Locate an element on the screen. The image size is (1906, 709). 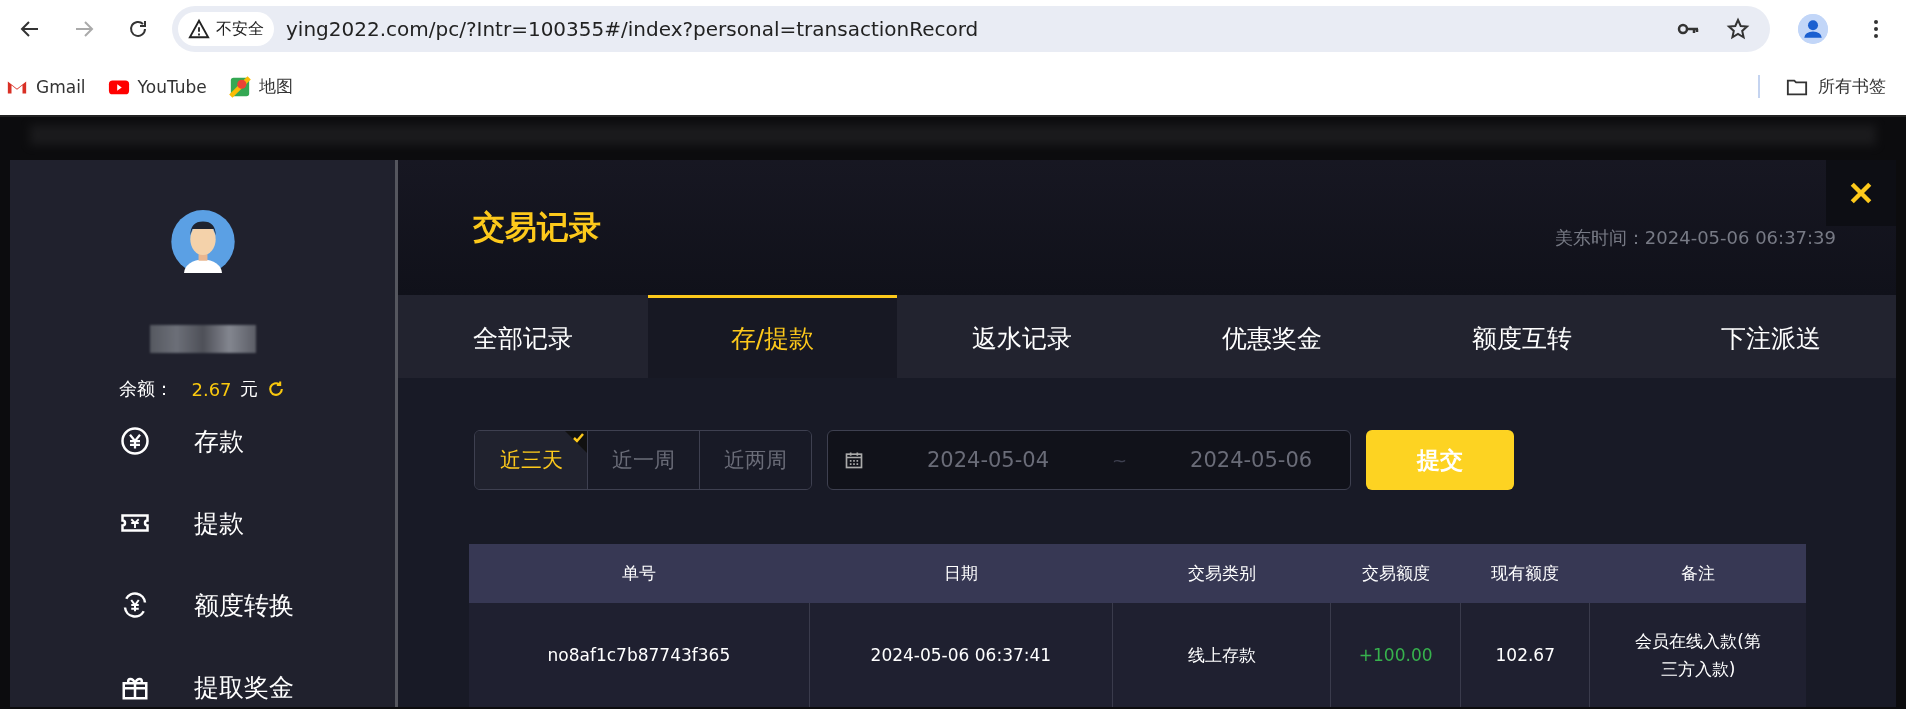
sidebar-item: 存款 is located at coordinates (257, 441).